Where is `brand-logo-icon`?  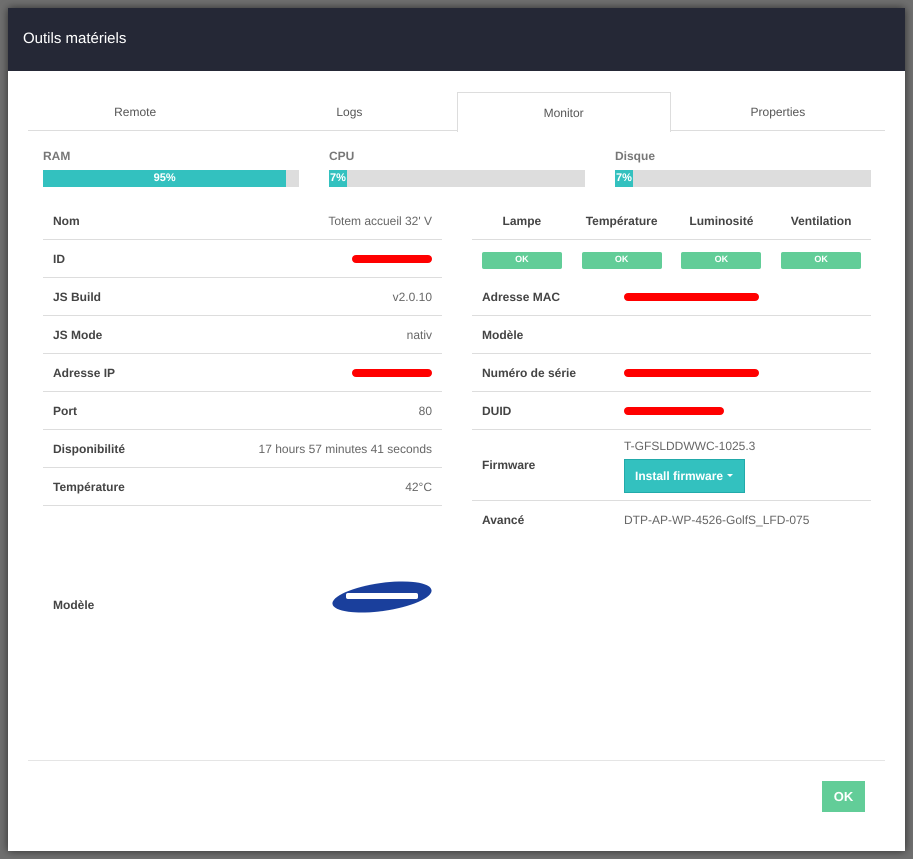 brand-logo-icon is located at coordinates (382, 597).